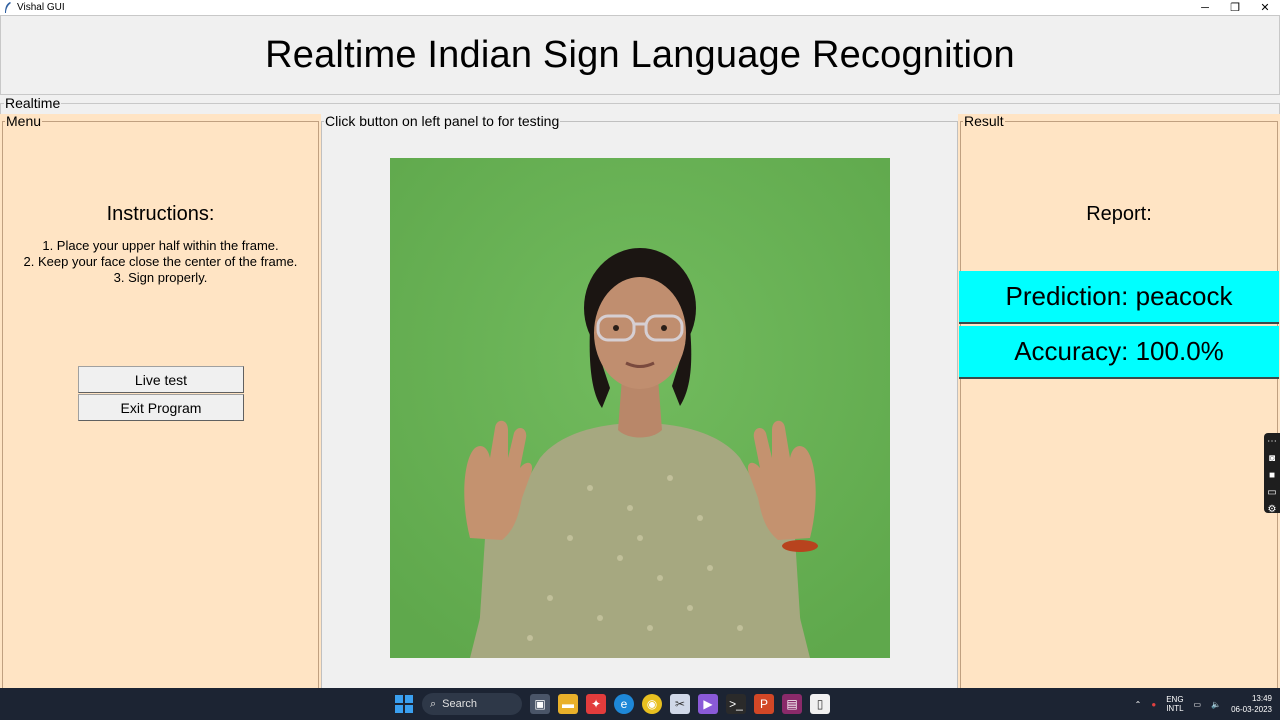 This screenshot has height=720, width=1280. Describe the element at coordinates (1205, 7) in the screenshot. I see `minimize-button: ─` at that location.